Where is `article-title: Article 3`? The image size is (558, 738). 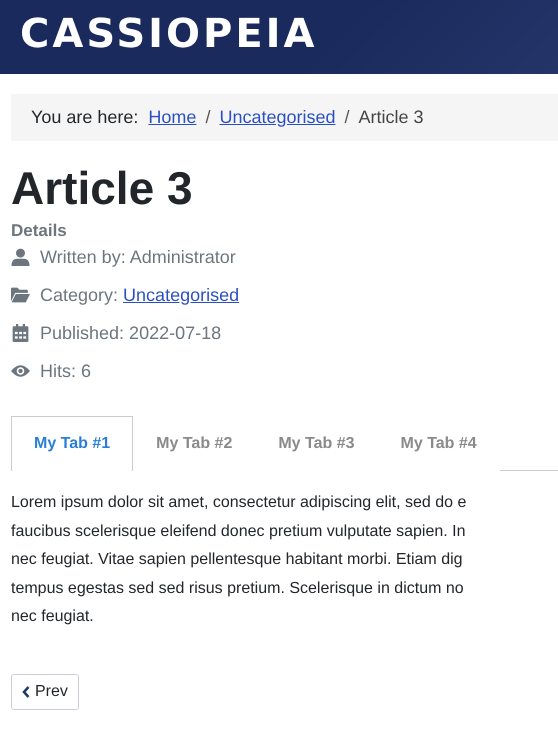
article-title: Article 3 is located at coordinates (102, 188).